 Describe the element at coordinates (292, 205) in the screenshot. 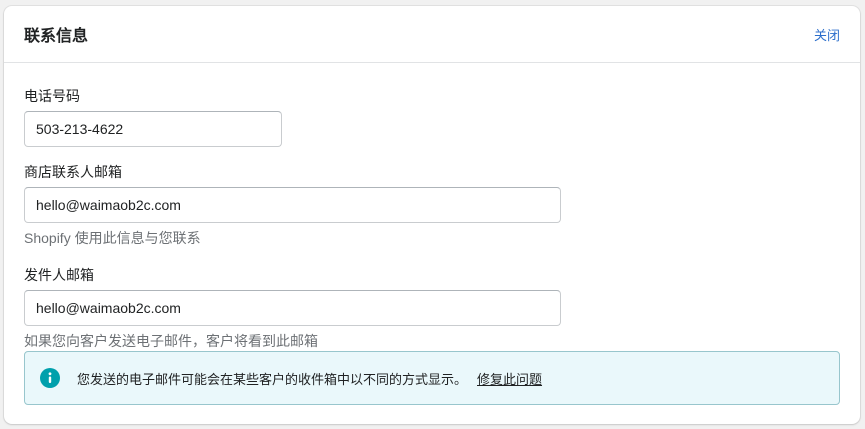

I see `store-email-input` at that location.